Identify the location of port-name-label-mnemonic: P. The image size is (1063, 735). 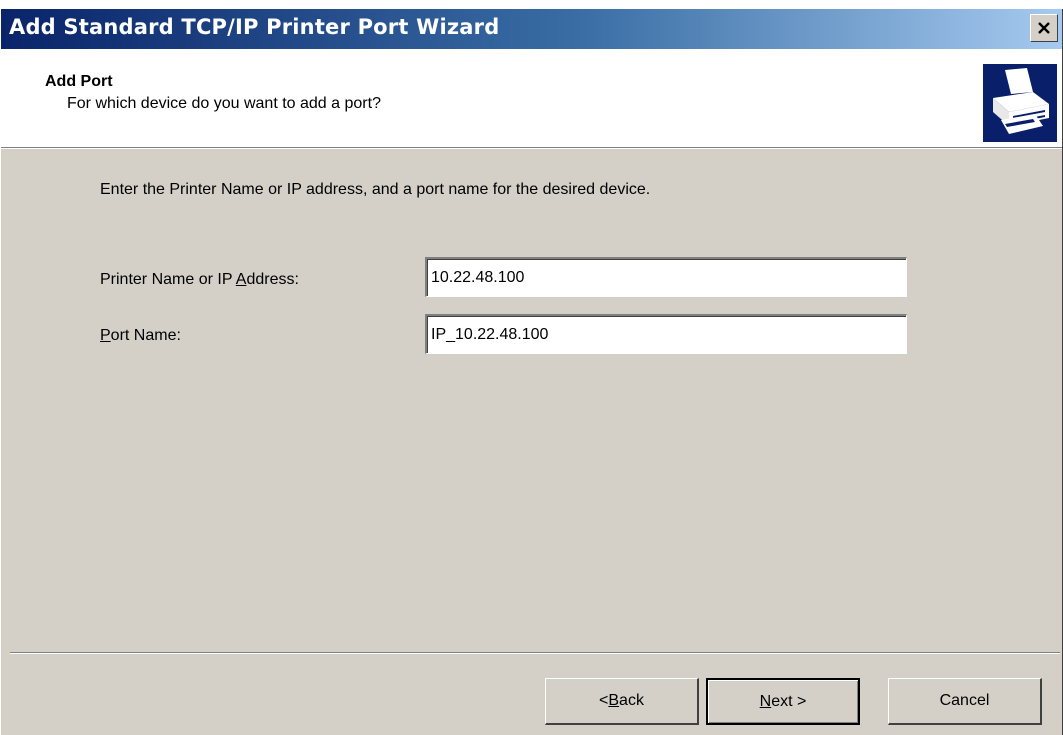
(105, 335).